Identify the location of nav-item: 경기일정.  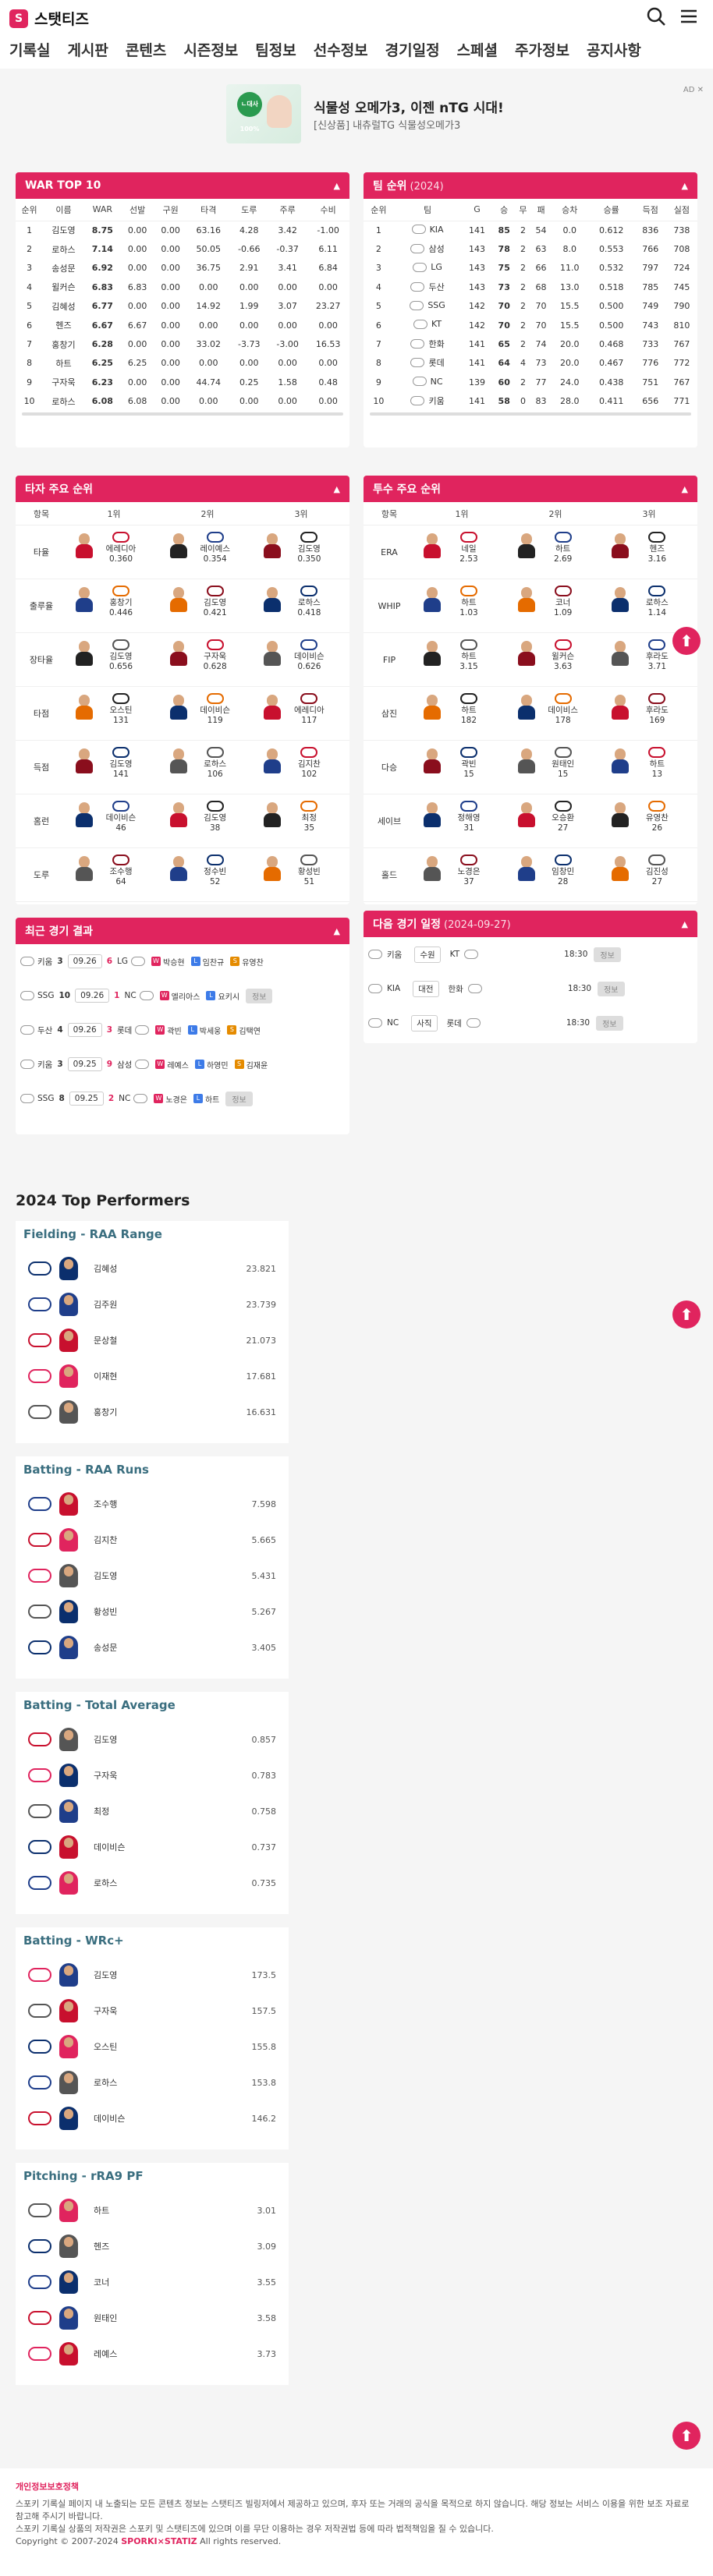
(412, 49).